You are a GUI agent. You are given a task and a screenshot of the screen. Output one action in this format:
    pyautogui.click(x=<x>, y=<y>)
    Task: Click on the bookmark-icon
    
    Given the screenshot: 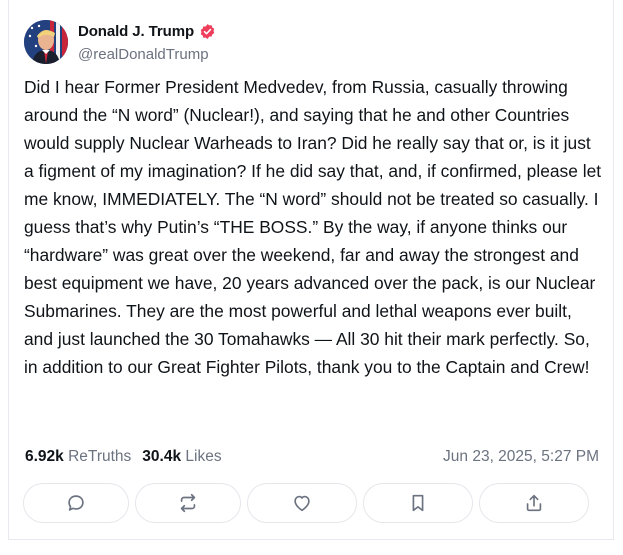 What is the action you would take?
    pyautogui.click(x=418, y=503)
    